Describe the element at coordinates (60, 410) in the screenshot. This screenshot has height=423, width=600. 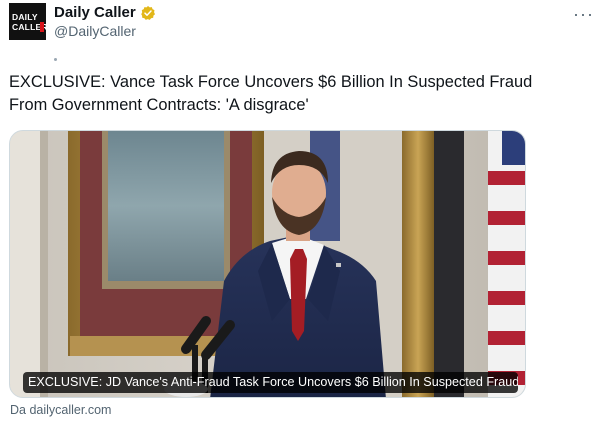
I see `link-source: Da dailycaller.com` at that location.